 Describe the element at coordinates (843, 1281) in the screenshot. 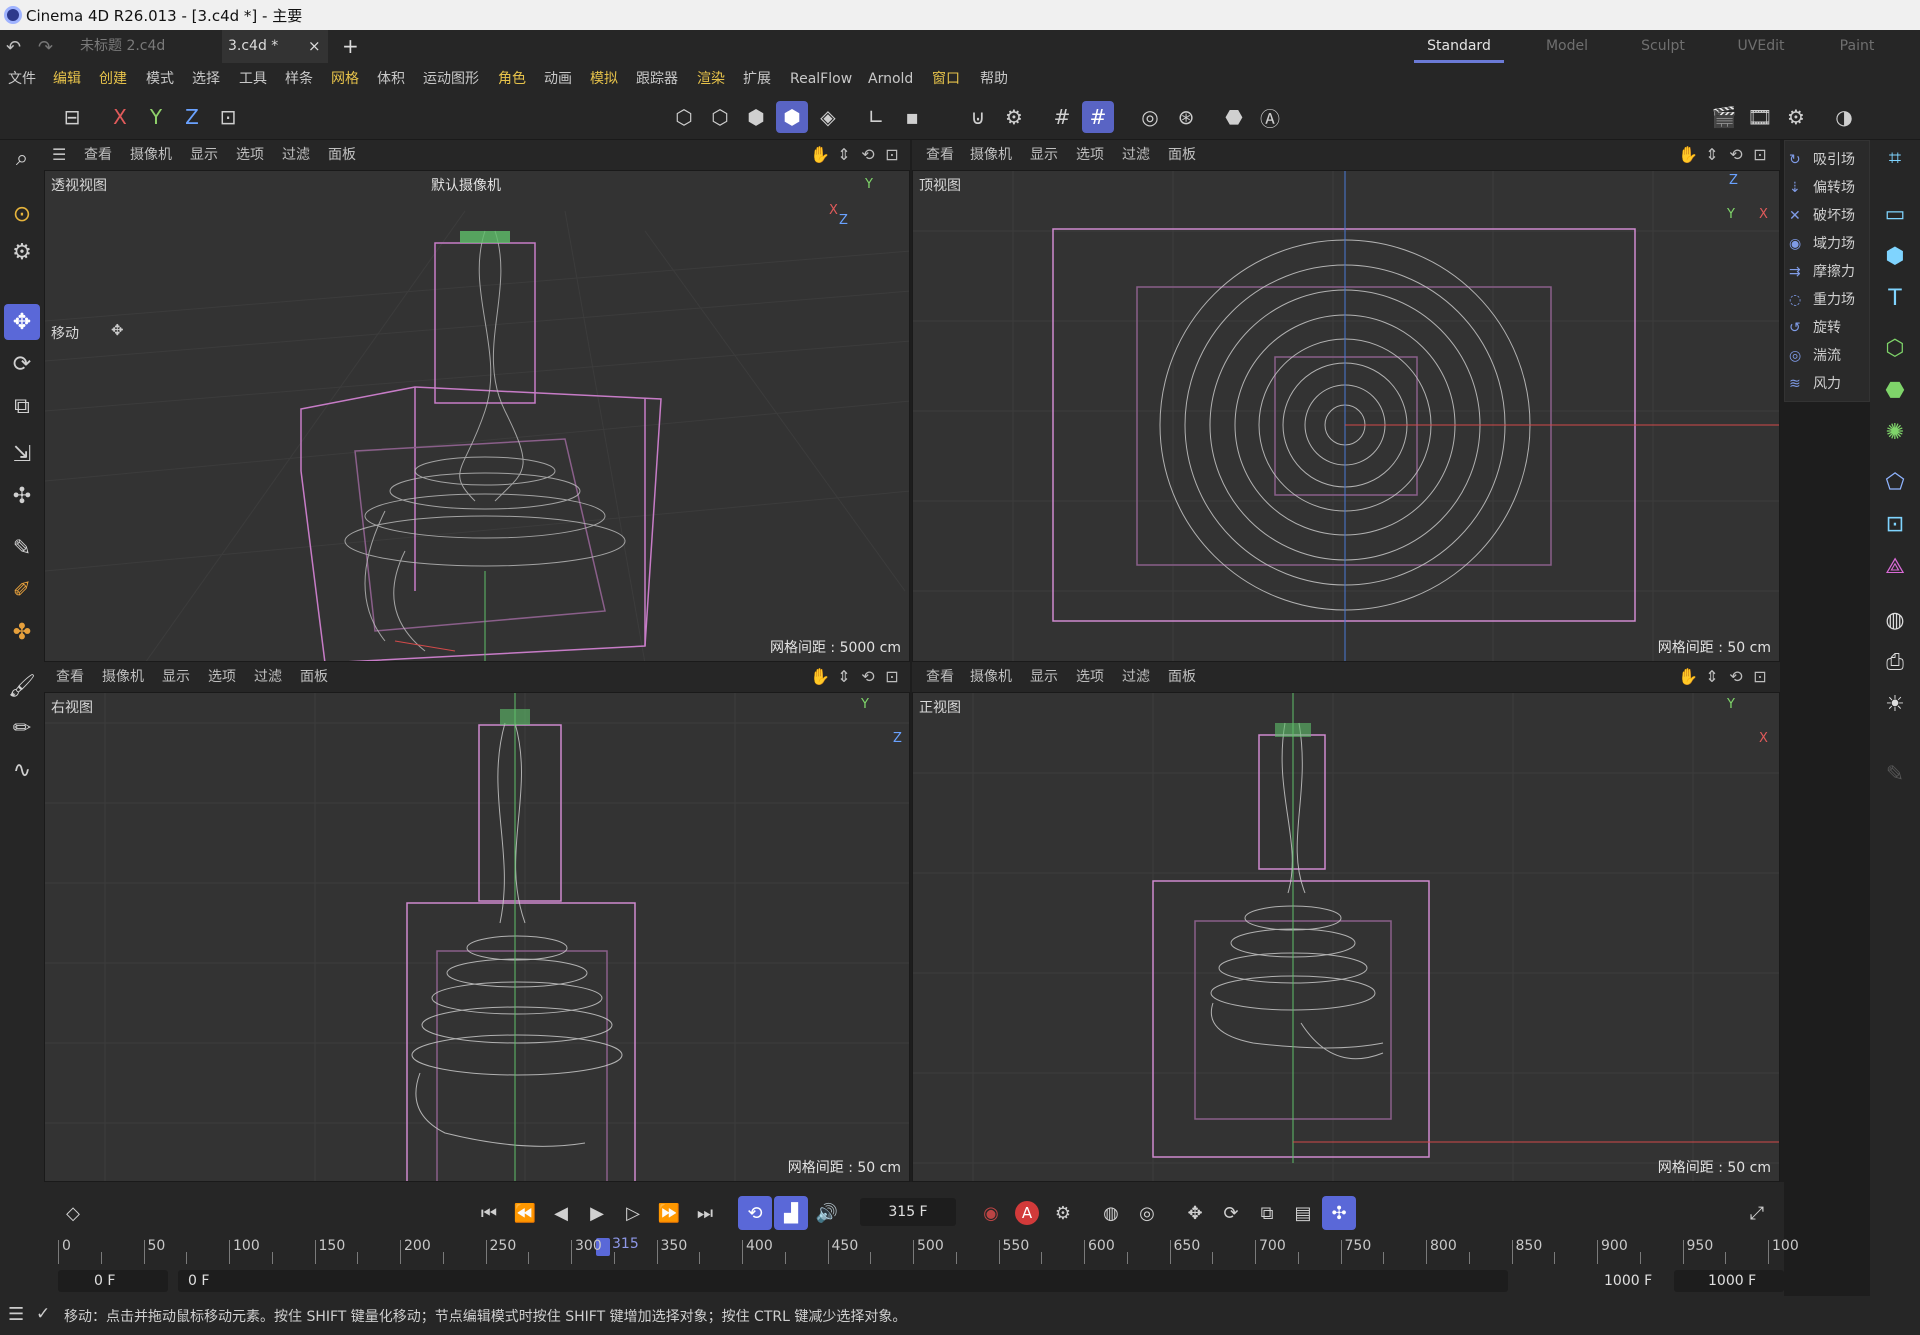

I see `range-start-field: 0 F` at that location.